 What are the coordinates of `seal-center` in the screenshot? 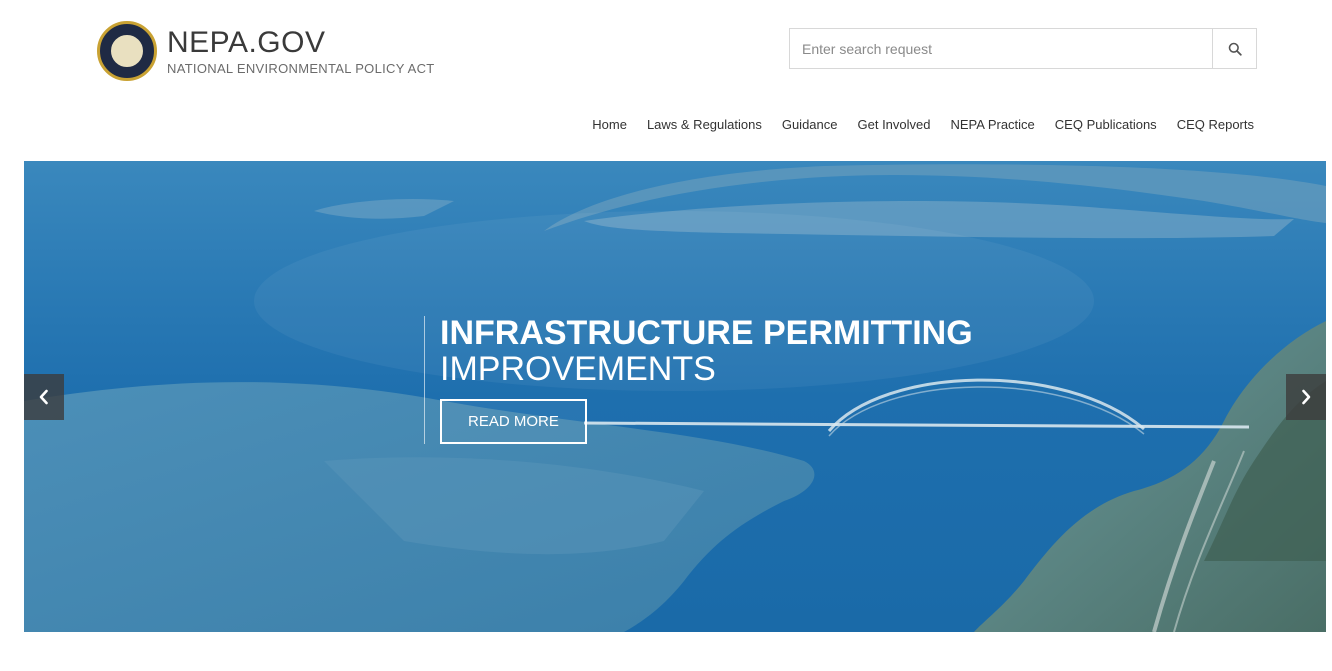 It's located at (127, 51).